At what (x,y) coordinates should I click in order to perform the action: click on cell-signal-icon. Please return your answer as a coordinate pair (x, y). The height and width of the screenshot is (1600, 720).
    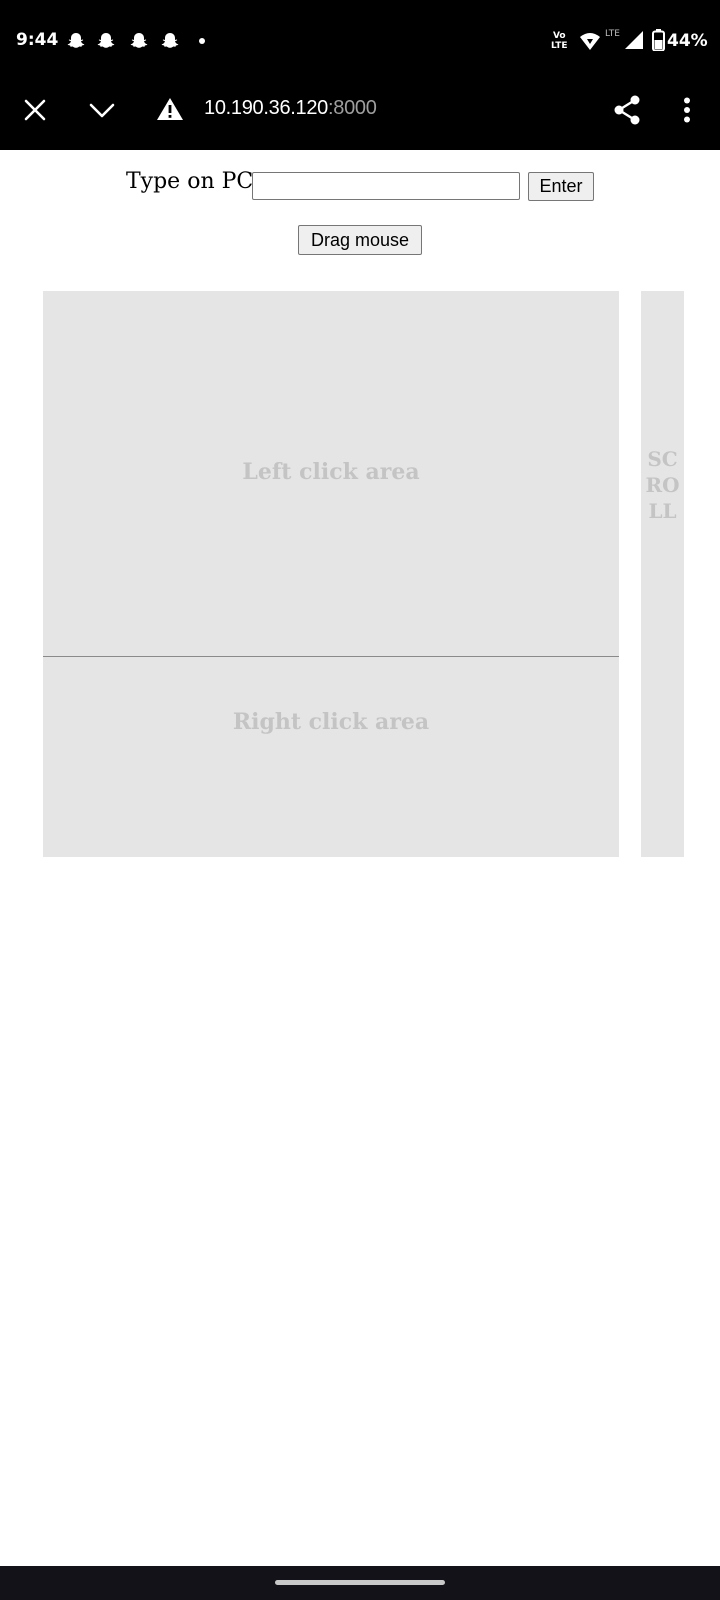
    Looking at the image, I should click on (634, 40).